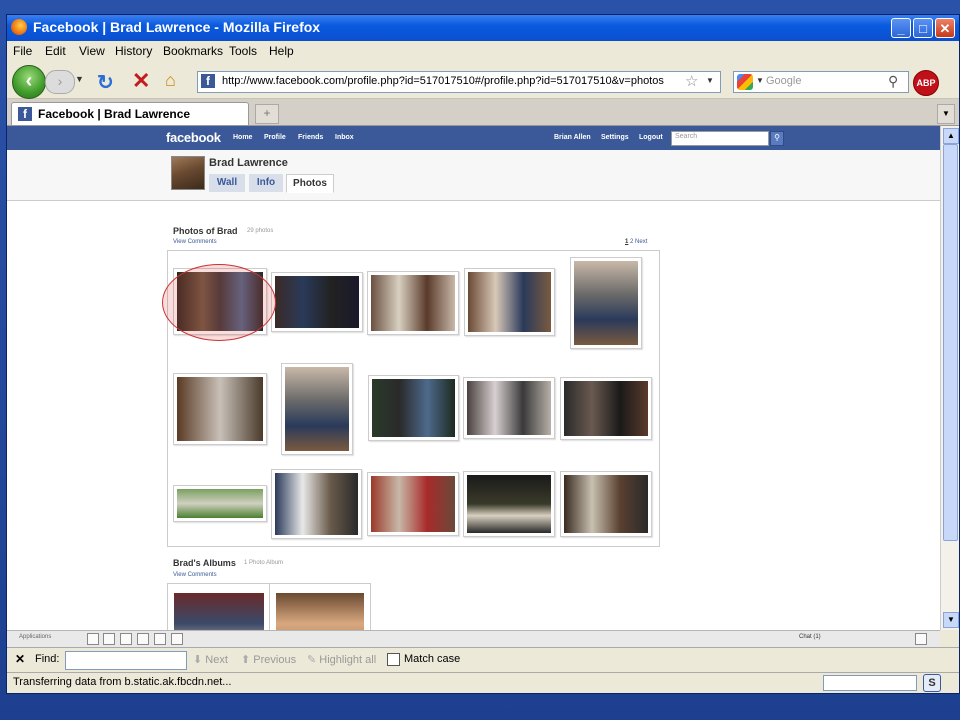  Describe the element at coordinates (945, 28) in the screenshot. I see `close-button: ✕` at that location.